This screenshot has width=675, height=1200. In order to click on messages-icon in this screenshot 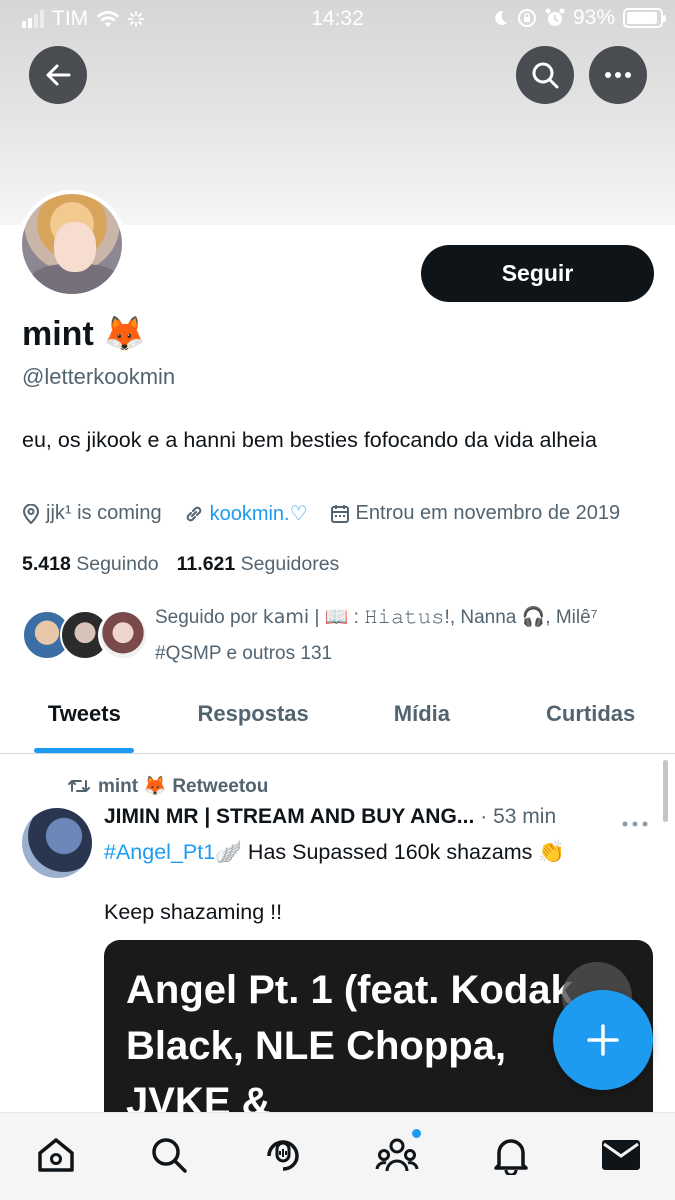, I will do `click(621, 1155)`.